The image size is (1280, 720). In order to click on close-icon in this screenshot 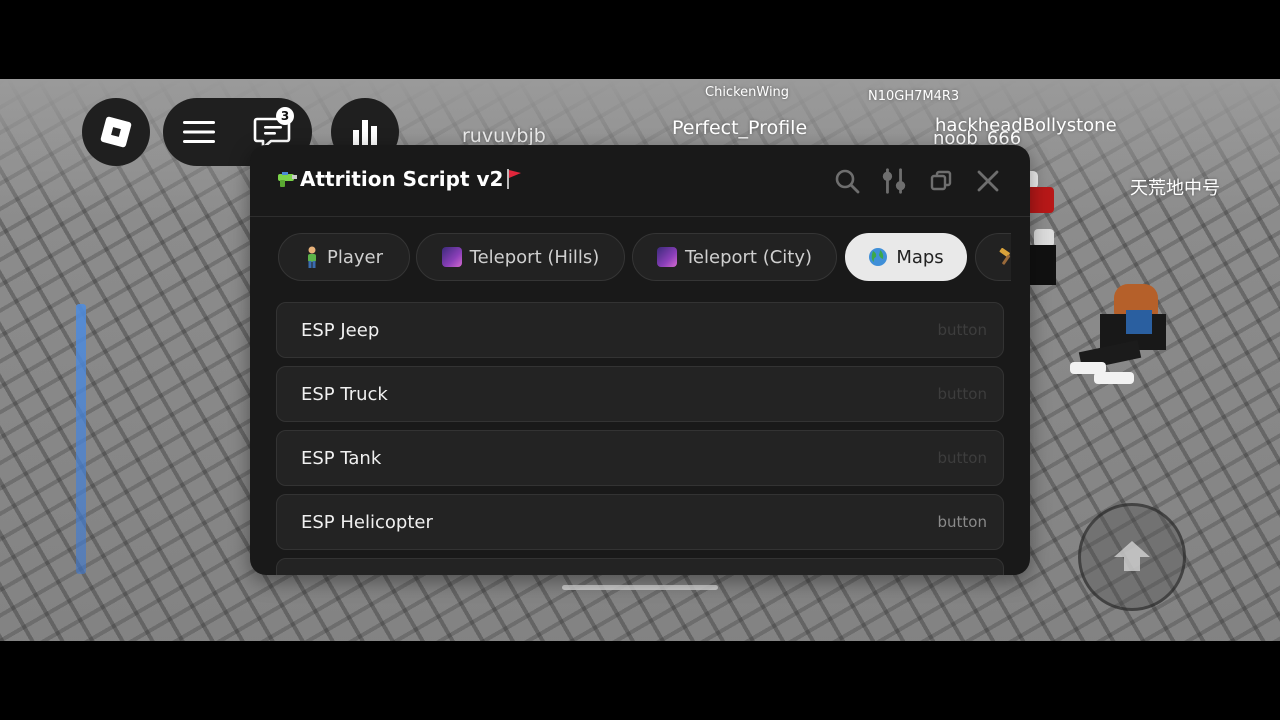, I will do `click(988, 181)`.